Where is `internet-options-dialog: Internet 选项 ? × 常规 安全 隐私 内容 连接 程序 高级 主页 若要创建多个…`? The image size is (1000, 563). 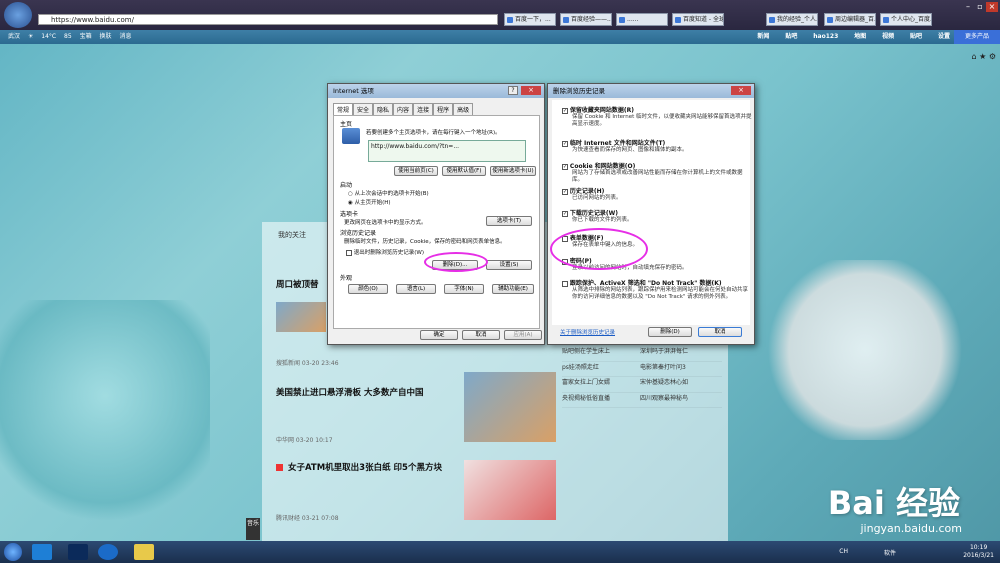 internet-options-dialog: Internet 选项 ? × 常规 安全 隐私 内容 连接 程序 高级 主页 若要创建多个… is located at coordinates (436, 214).